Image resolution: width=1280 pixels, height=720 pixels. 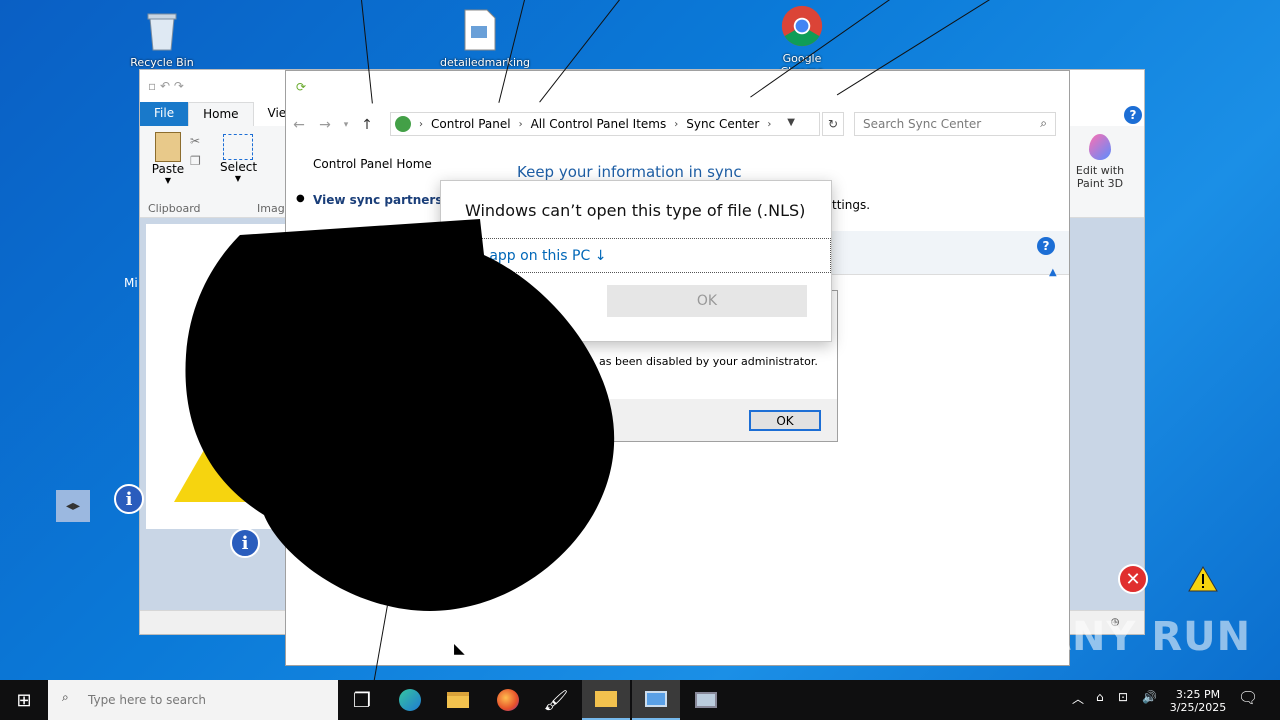 I want to click on up-arrow-icon: ↑, so click(x=367, y=125).